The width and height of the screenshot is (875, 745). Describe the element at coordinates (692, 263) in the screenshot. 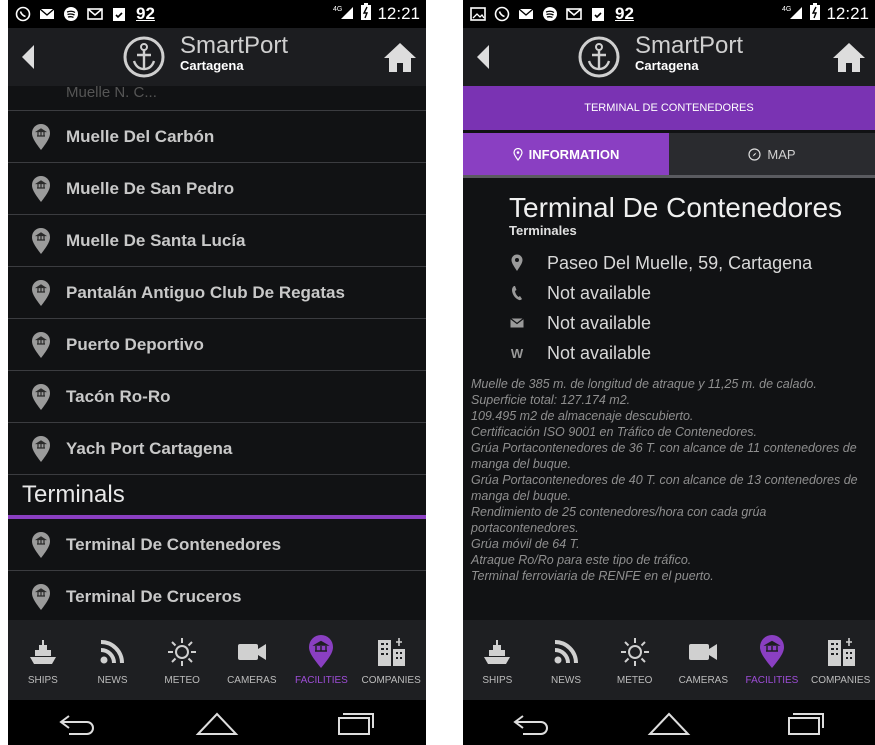

I see `address-row: Paseo Del Muelle, 59, Cartagena` at that location.